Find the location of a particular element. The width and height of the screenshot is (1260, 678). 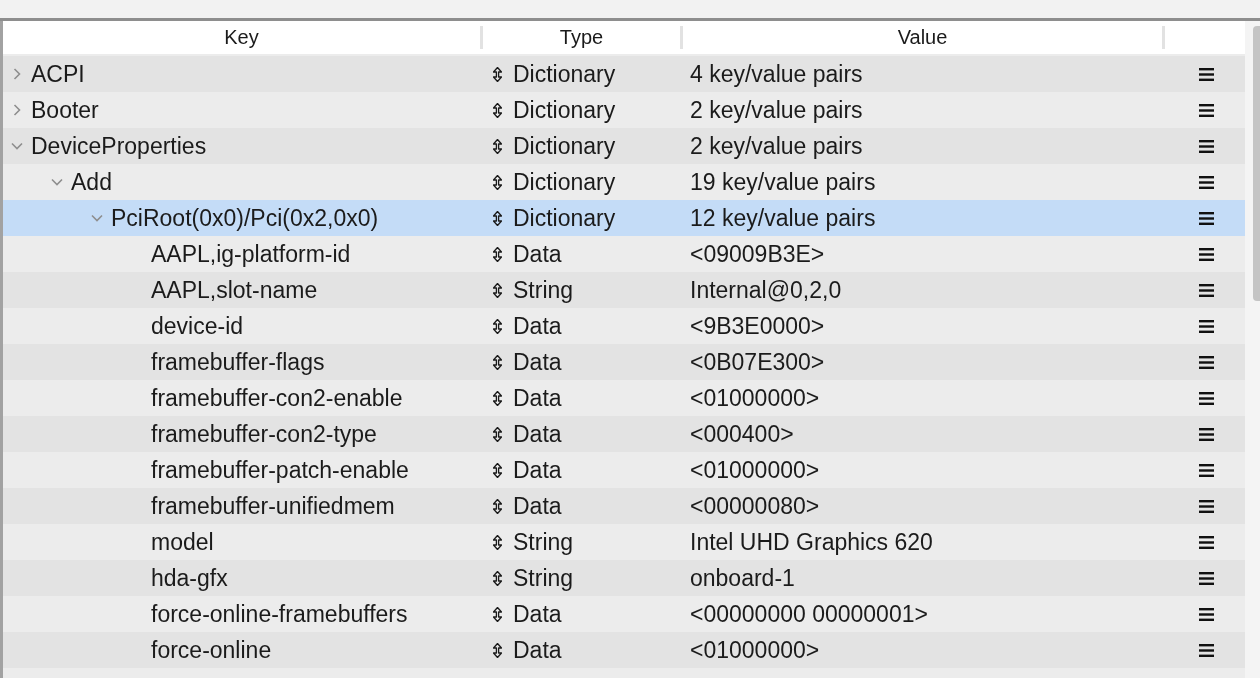

table-row: PciRoot(0x0)/Pci(0x2,0x0) Dictionary 12 key/value pairs is located at coordinates (624, 218).